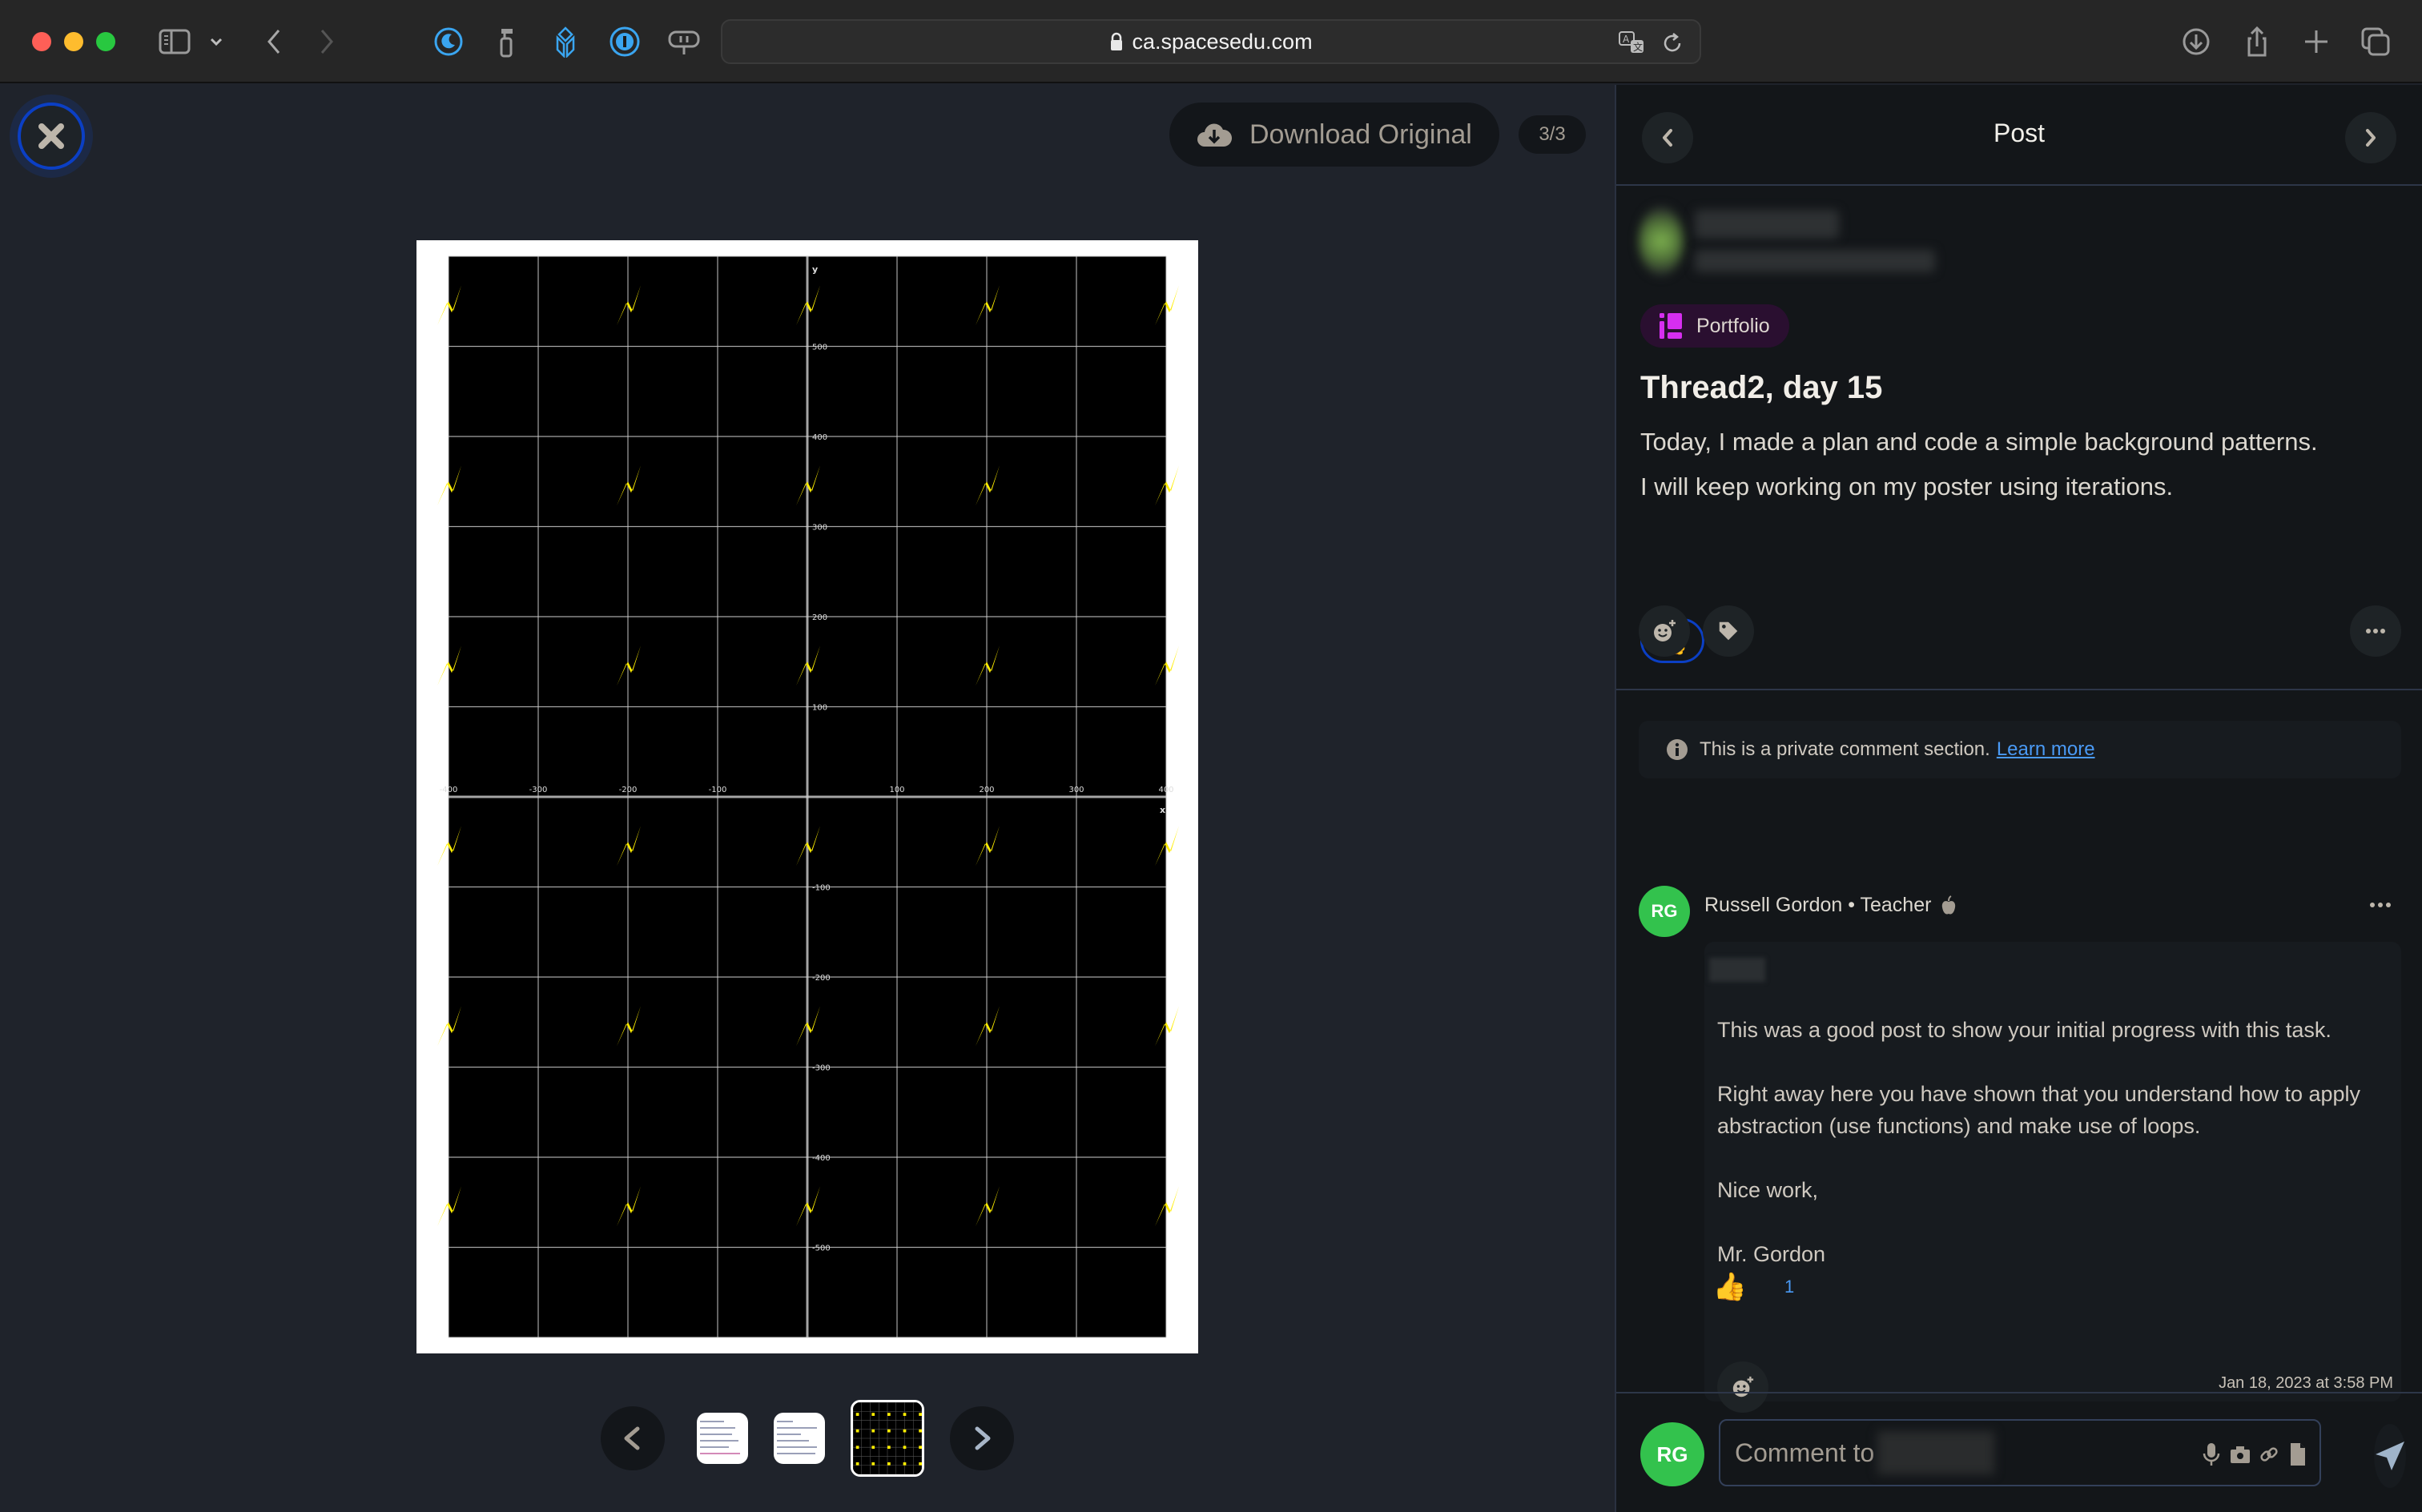 The image size is (2422, 1512). Describe the element at coordinates (1117, 41) in the screenshot. I see `lock-icon` at that location.